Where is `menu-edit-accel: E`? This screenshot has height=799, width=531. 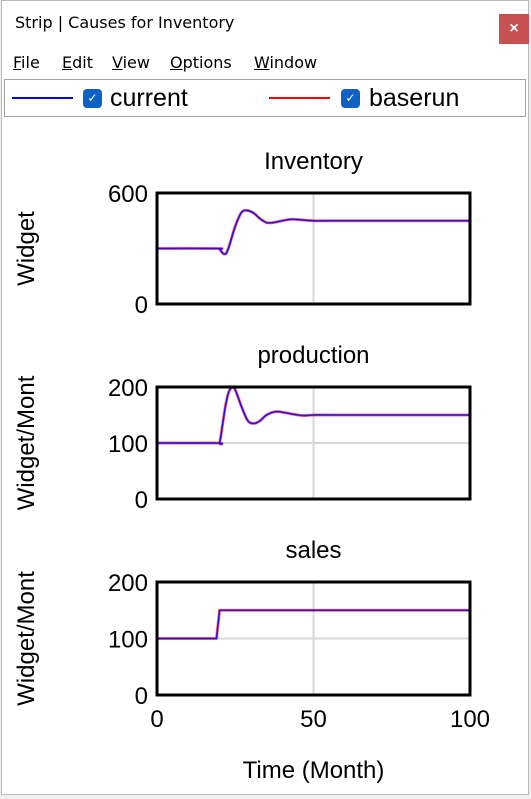 menu-edit-accel: E is located at coordinates (67, 62).